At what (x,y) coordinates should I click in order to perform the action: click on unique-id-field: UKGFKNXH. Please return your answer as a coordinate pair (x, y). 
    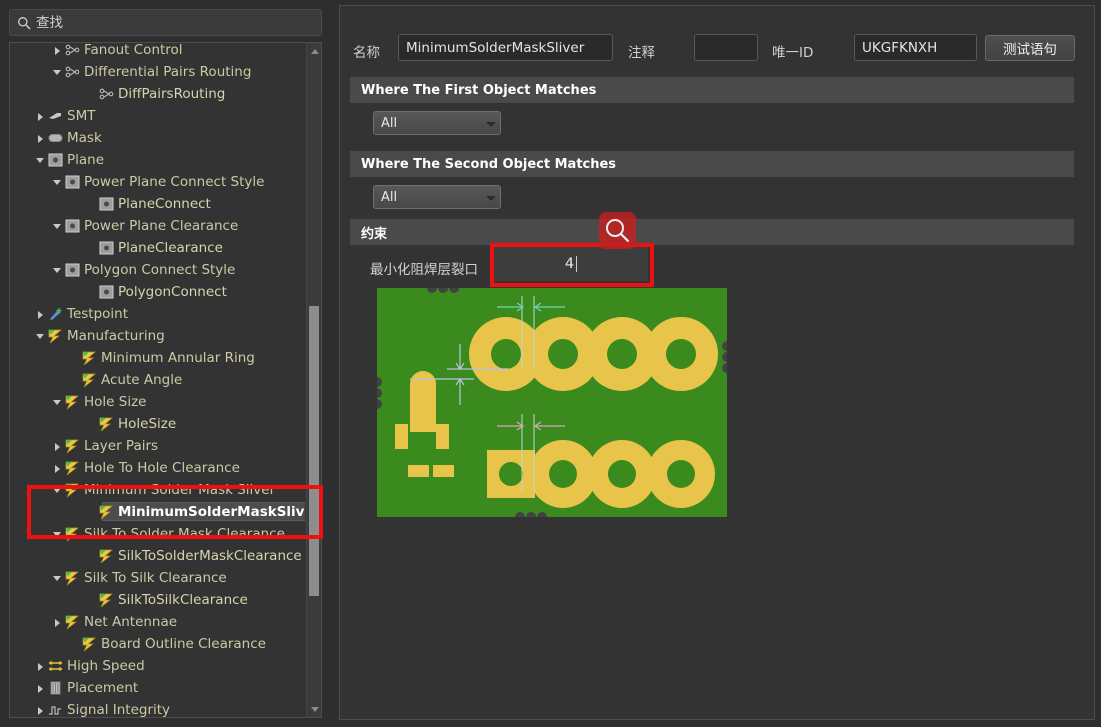
    Looking at the image, I should click on (915, 47).